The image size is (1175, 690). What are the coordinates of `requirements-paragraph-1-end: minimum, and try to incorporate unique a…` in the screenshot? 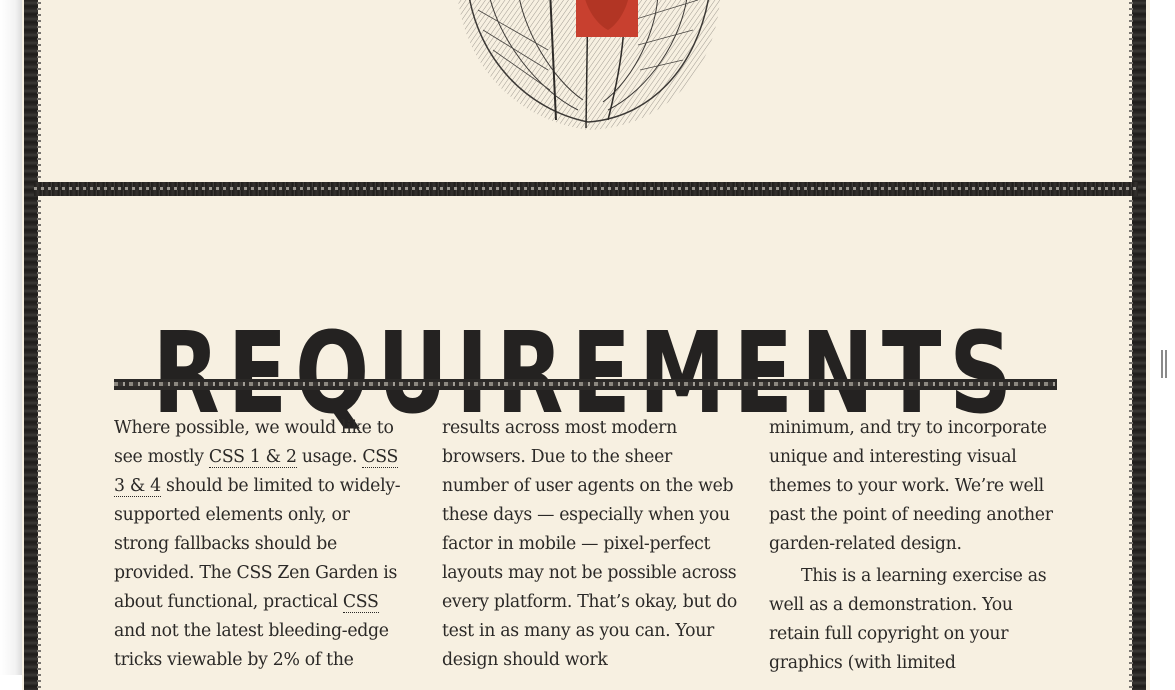 It's located at (911, 486).